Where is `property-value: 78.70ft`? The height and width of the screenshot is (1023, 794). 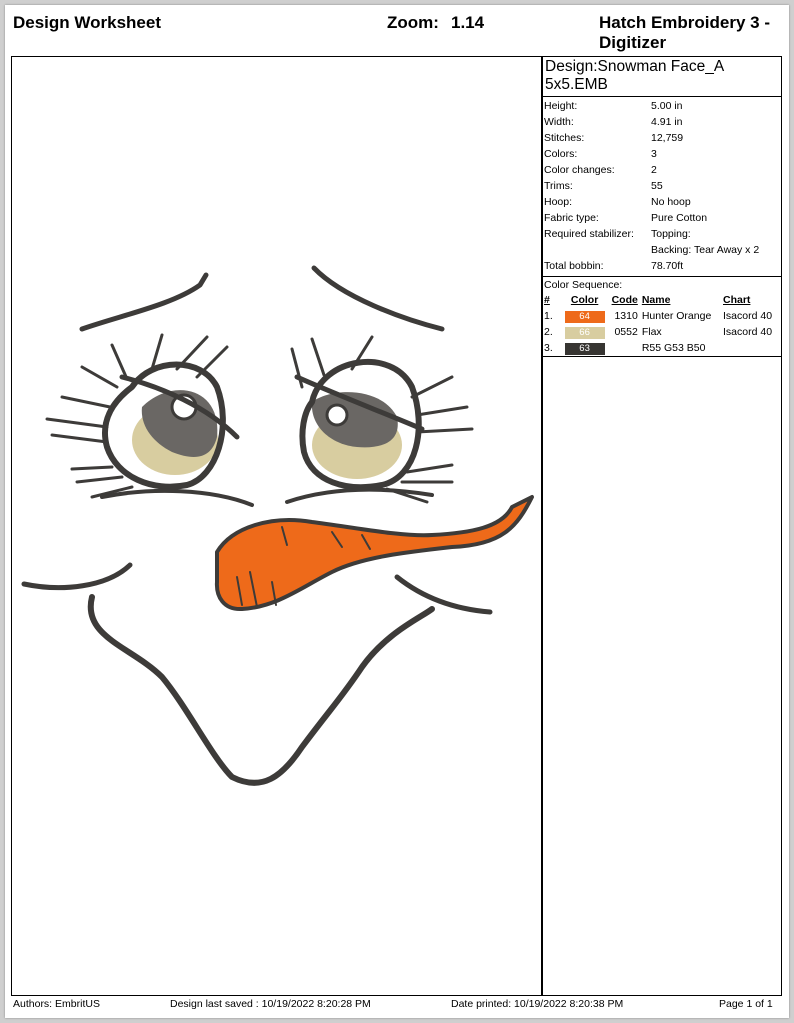 property-value: 78.70ft is located at coordinates (667, 266).